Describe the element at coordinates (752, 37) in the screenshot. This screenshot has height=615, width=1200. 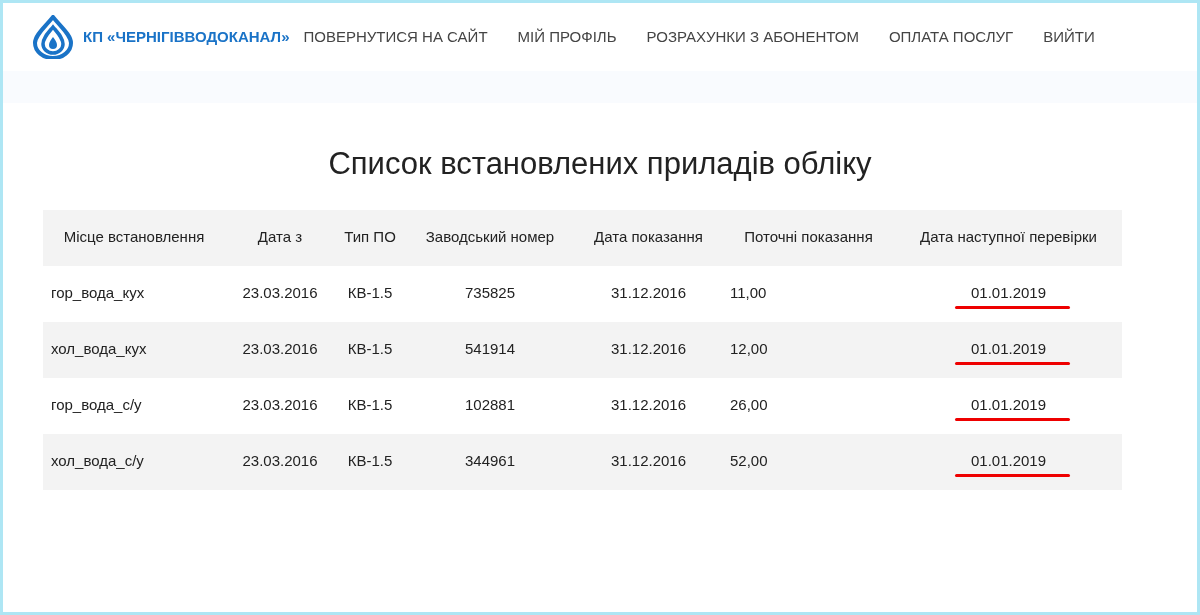
I see `nav-link: РОЗРАХУНКИ З АБОНЕНТОМ` at that location.